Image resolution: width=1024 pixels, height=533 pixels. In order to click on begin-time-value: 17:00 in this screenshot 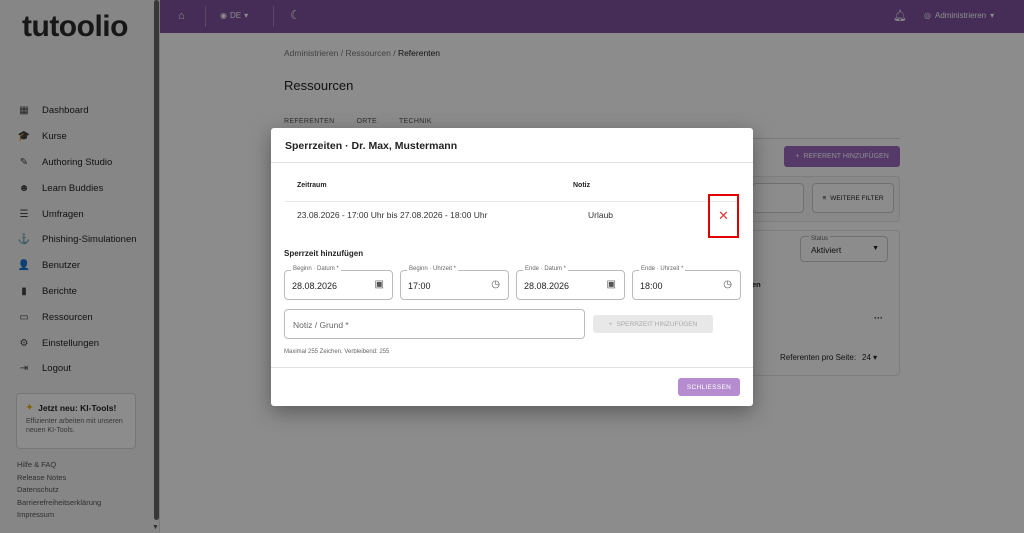, I will do `click(419, 286)`.